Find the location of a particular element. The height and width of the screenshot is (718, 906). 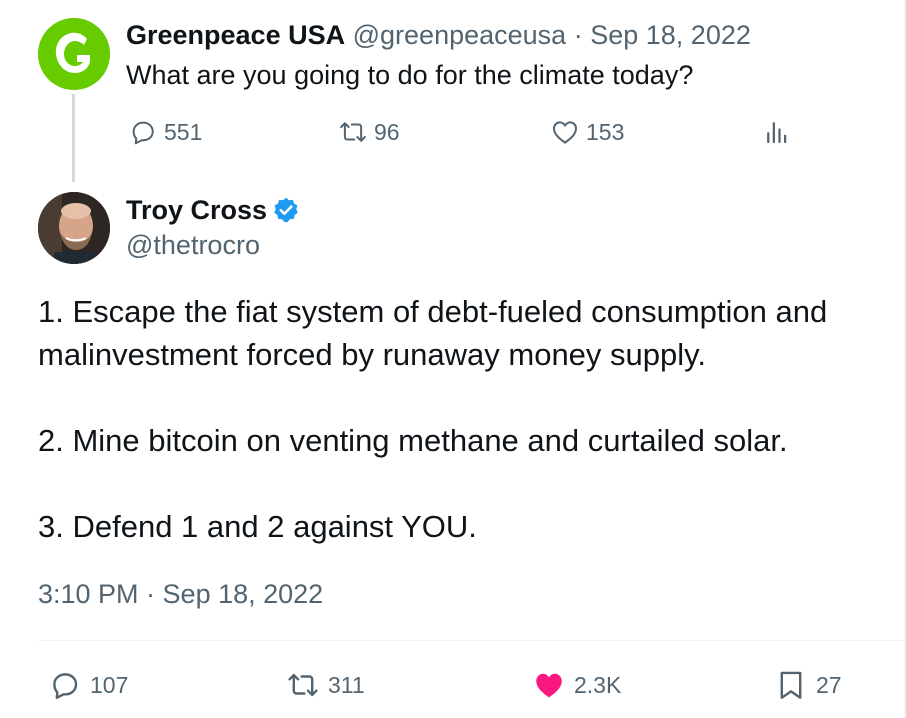

like-icon is located at coordinates (565, 132).